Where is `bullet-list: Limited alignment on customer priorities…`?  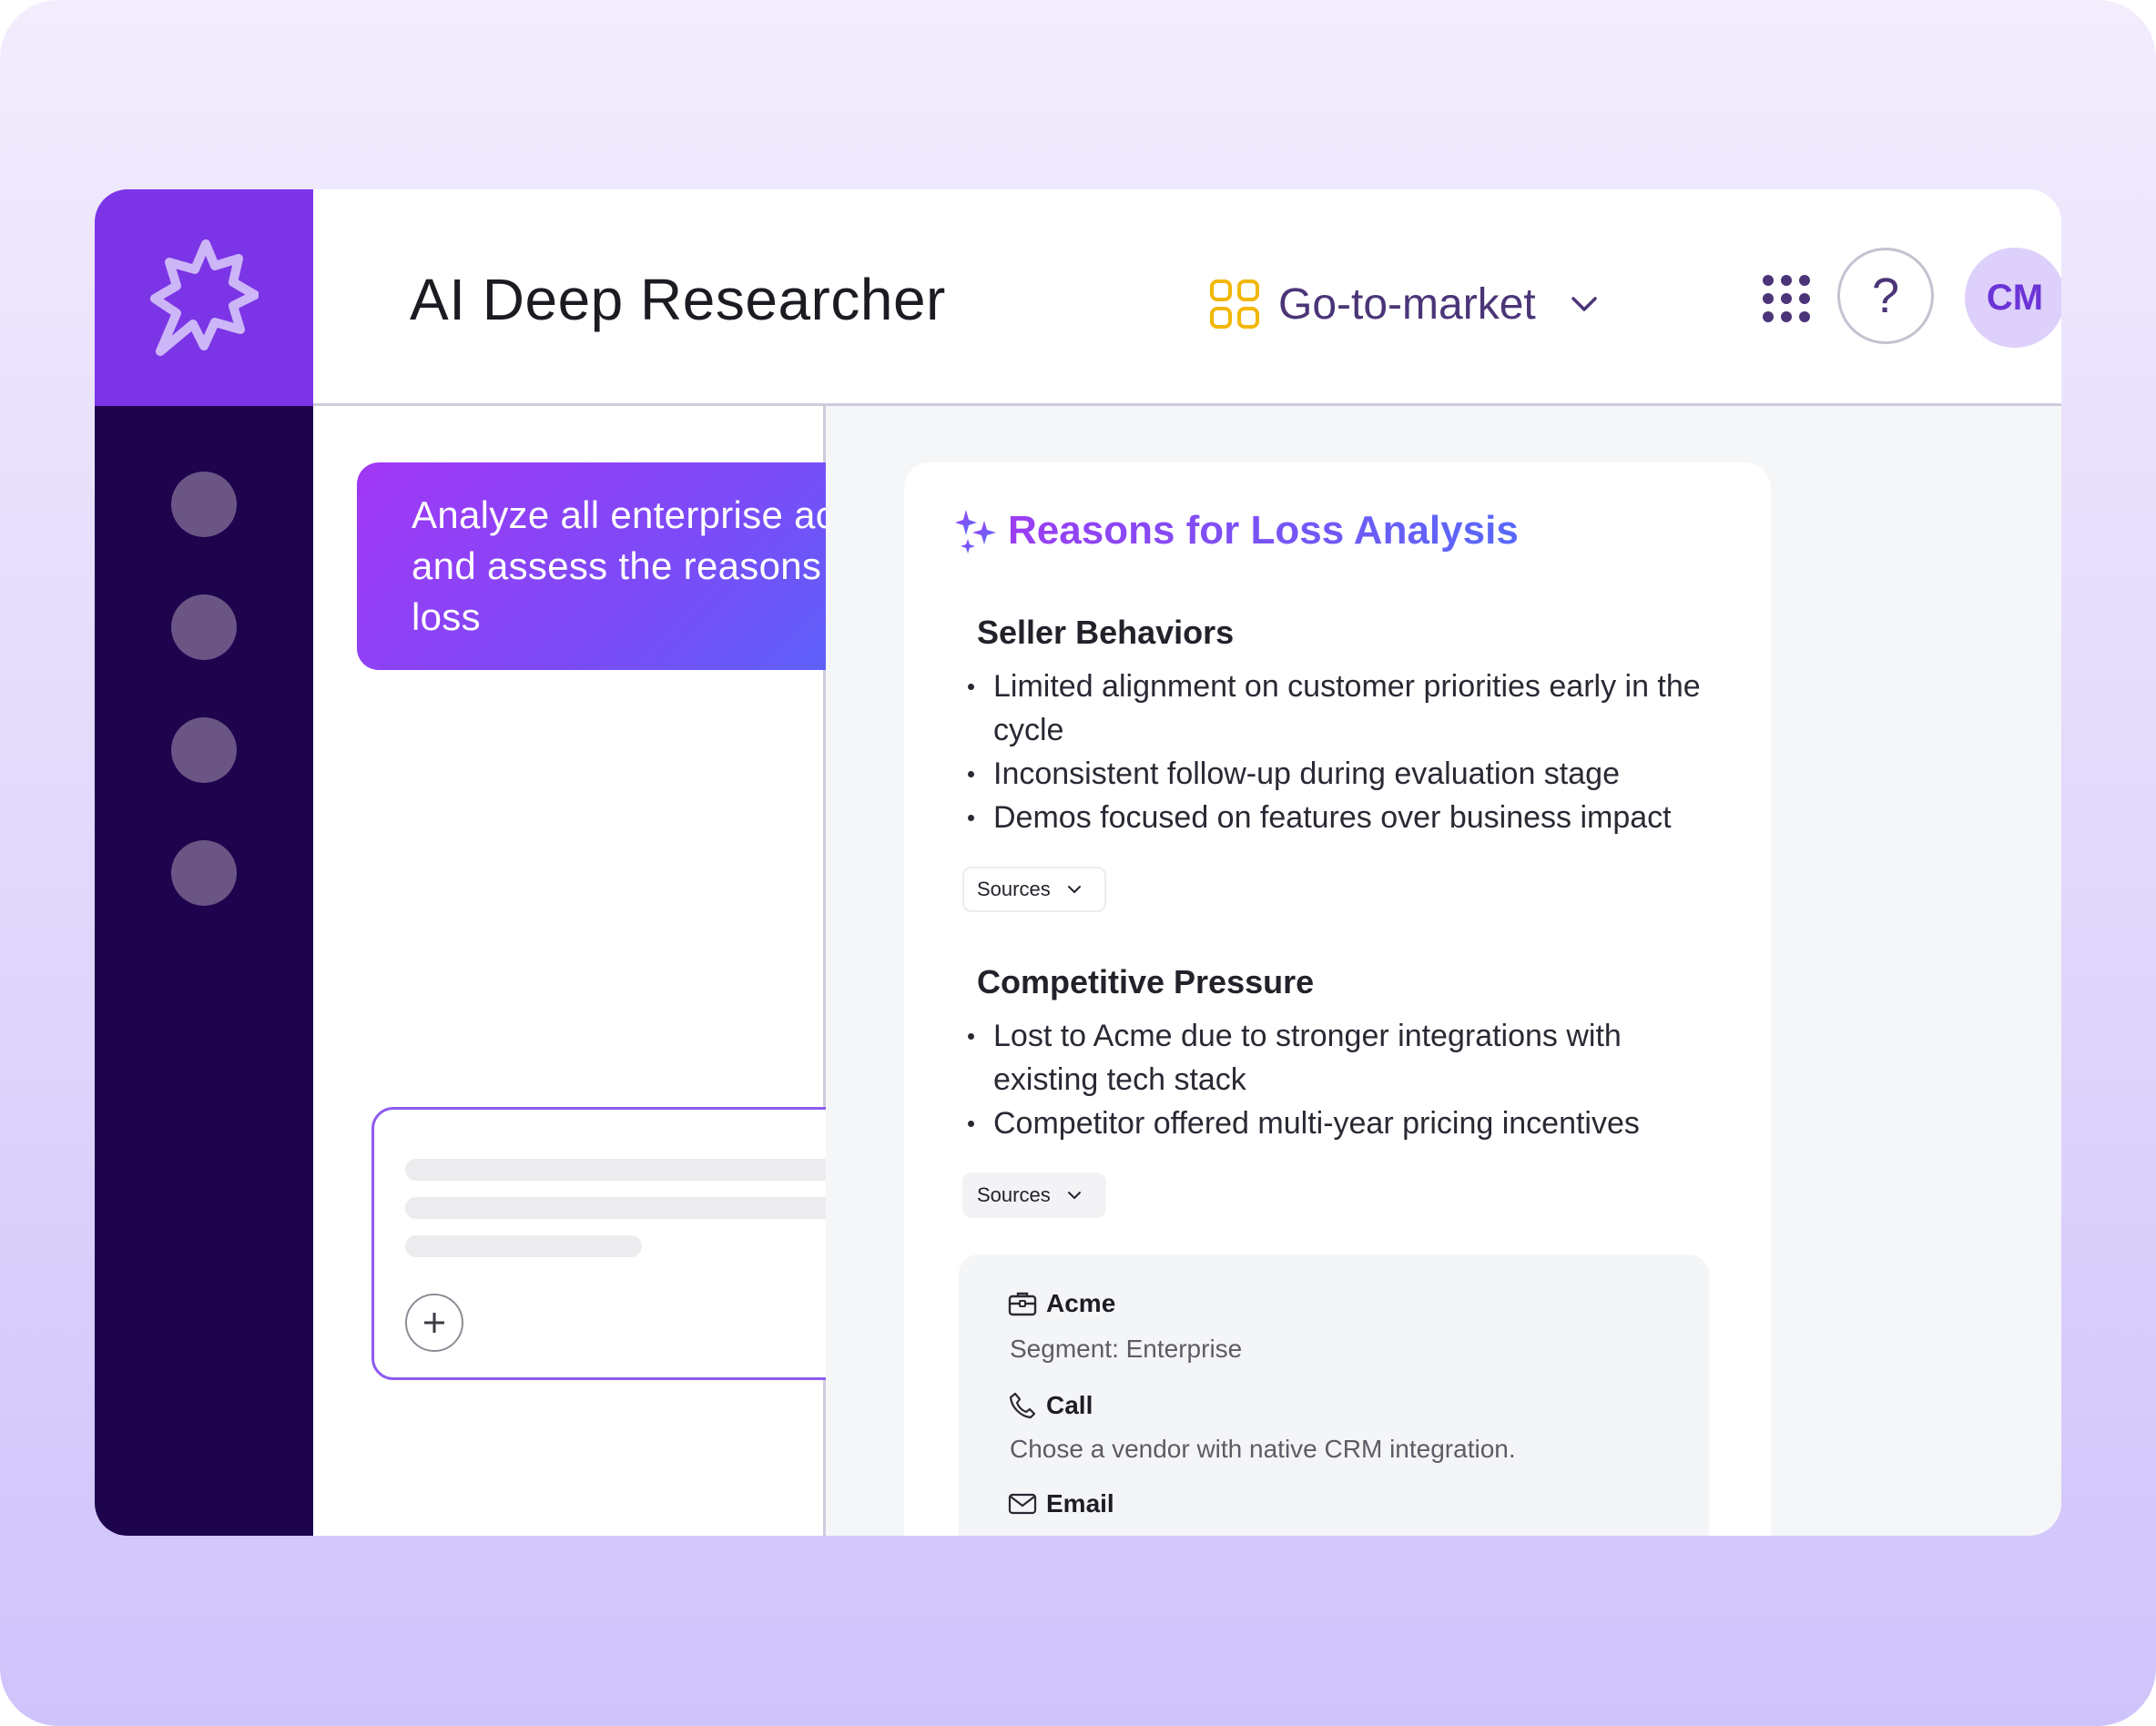 bullet-list: Limited alignment on customer priorities… is located at coordinates (1343, 752).